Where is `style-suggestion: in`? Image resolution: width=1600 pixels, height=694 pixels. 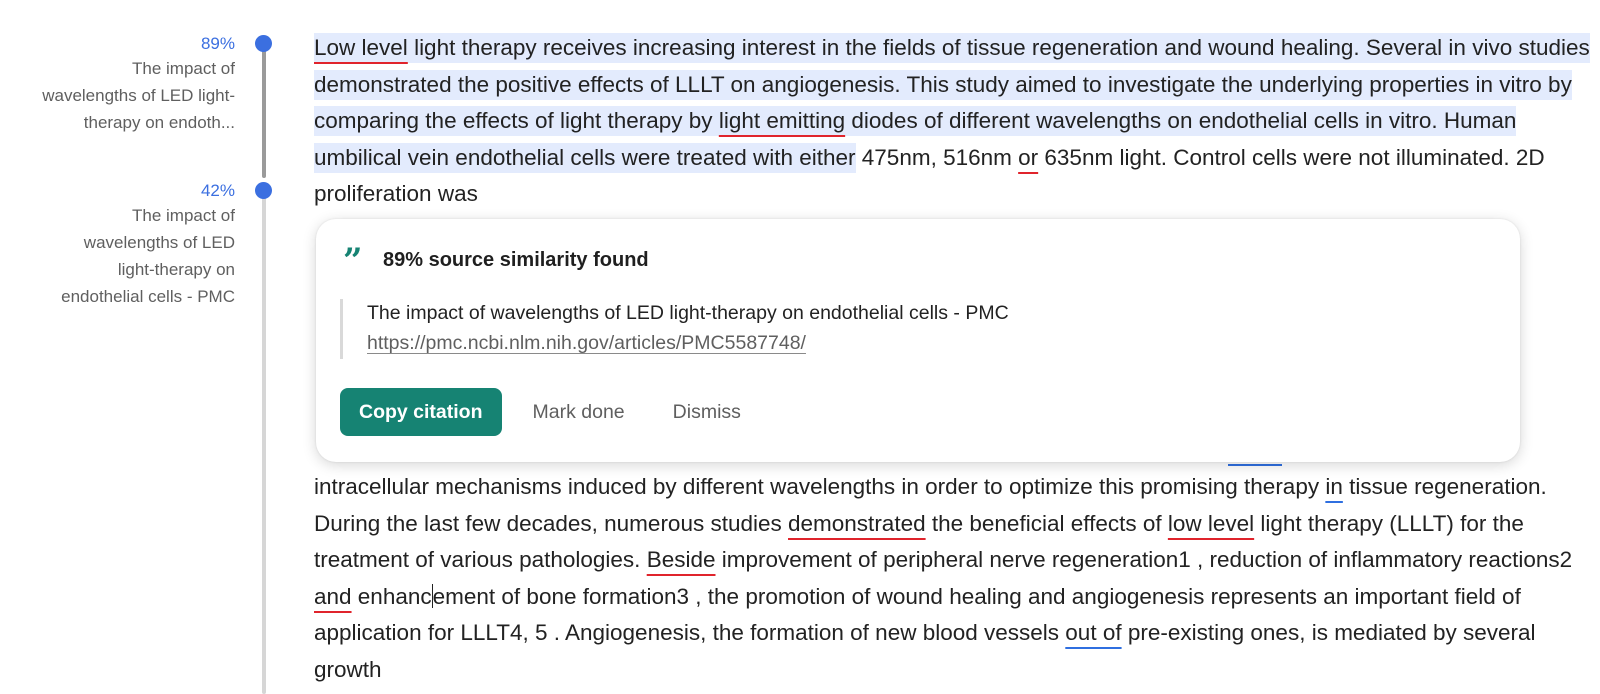 style-suggestion: in is located at coordinates (1334, 486).